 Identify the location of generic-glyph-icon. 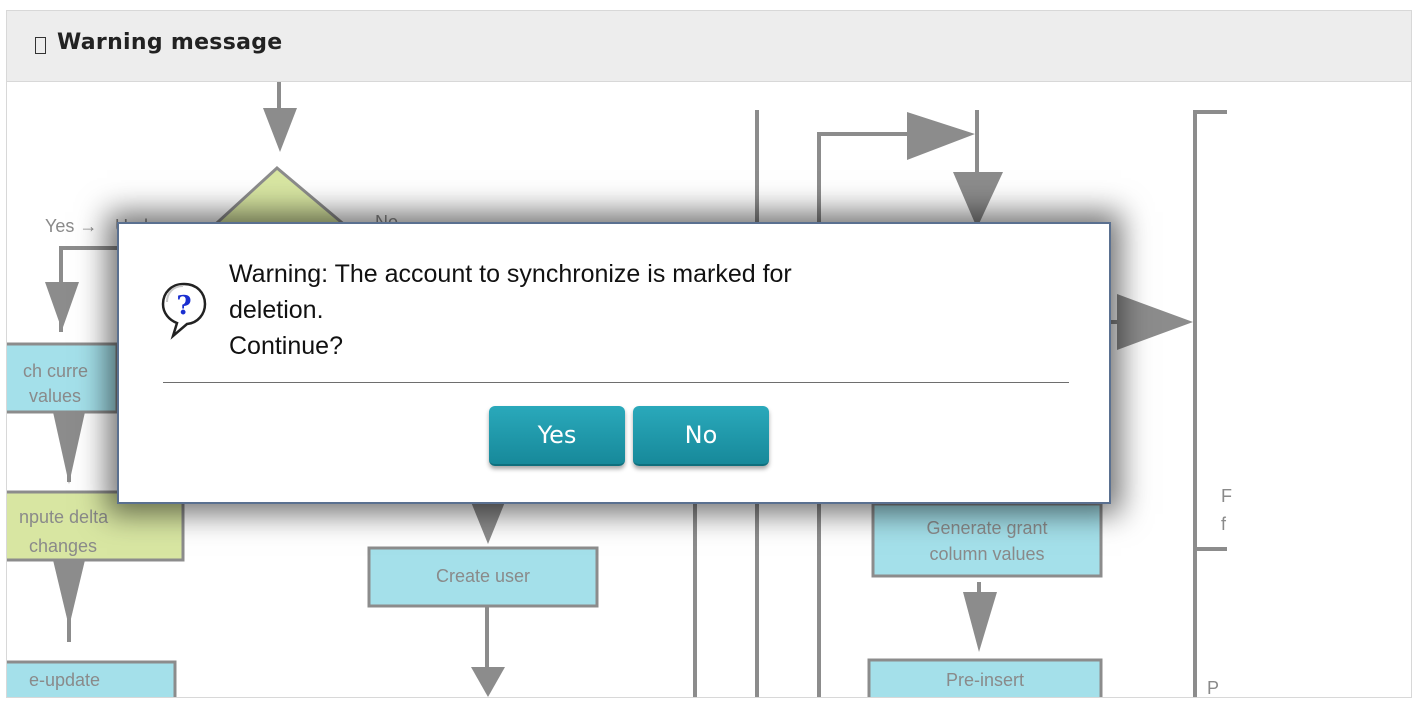
(40, 45).